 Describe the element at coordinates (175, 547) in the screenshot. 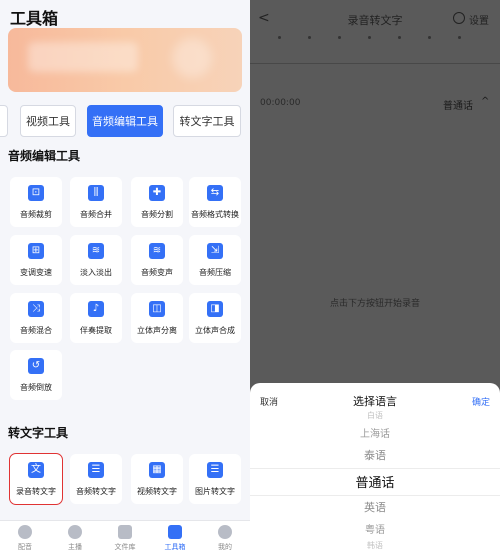

I see `nav-label: 工具箱` at that location.